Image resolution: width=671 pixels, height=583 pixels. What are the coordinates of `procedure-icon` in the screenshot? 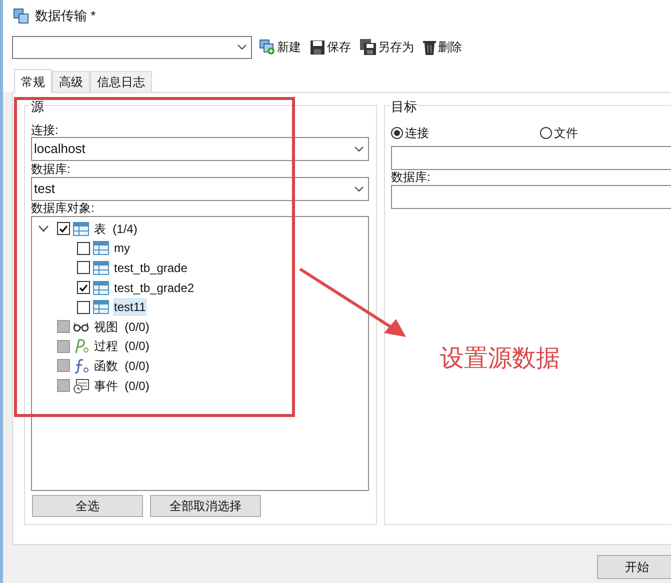 It's located at (81, 346).